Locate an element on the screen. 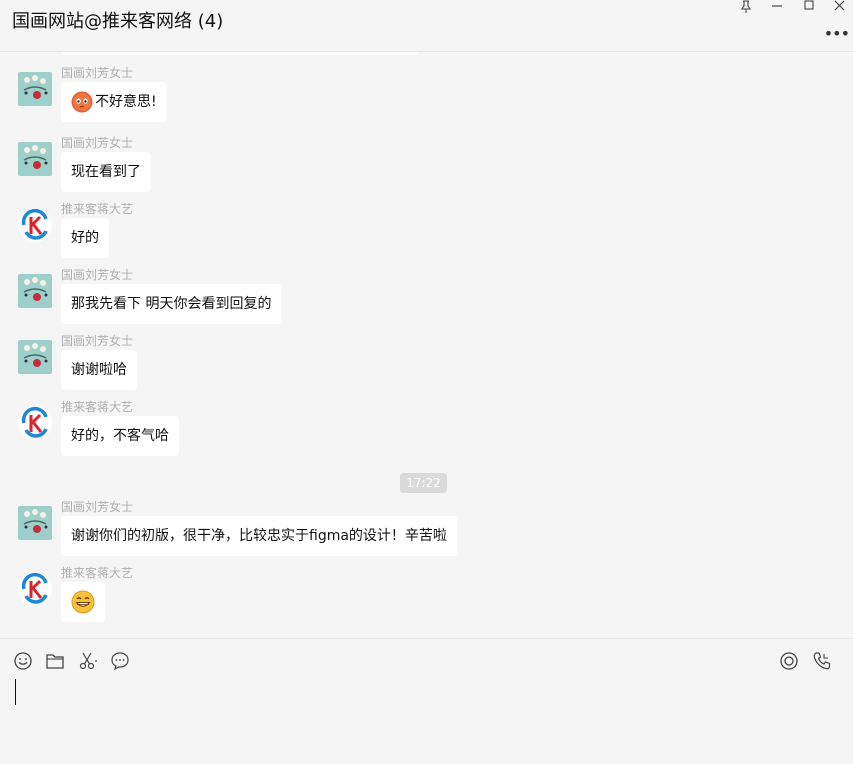 This screenshot has width=853, height=764. live-icon is located at coordinates (789, 661).